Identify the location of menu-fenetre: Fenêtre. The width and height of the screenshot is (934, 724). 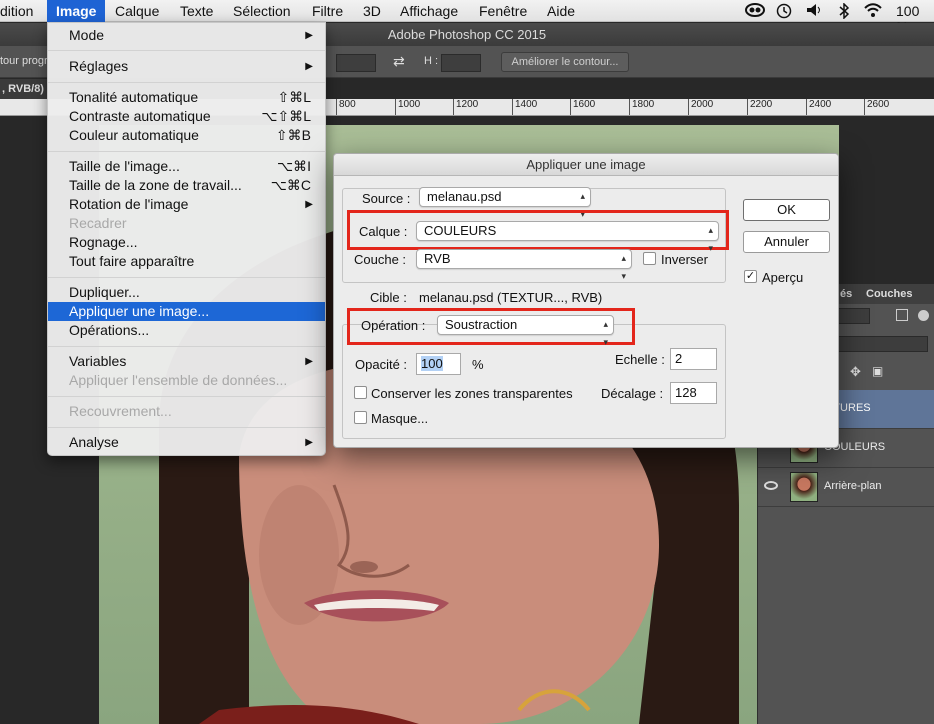
(503, 11).